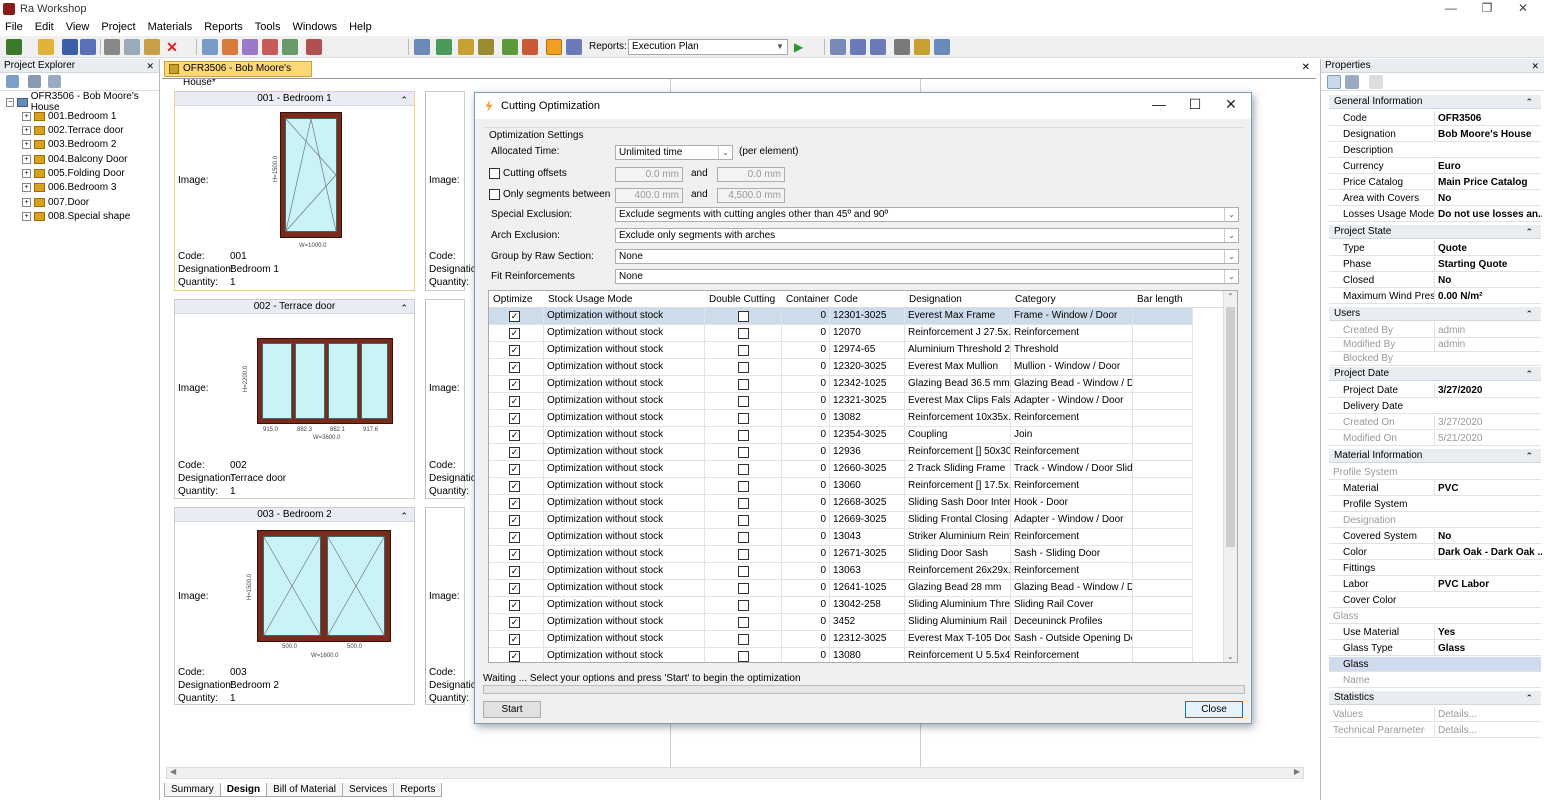 The image size is (1544, 800). I want to click on folder-icon, so click(466, 47).